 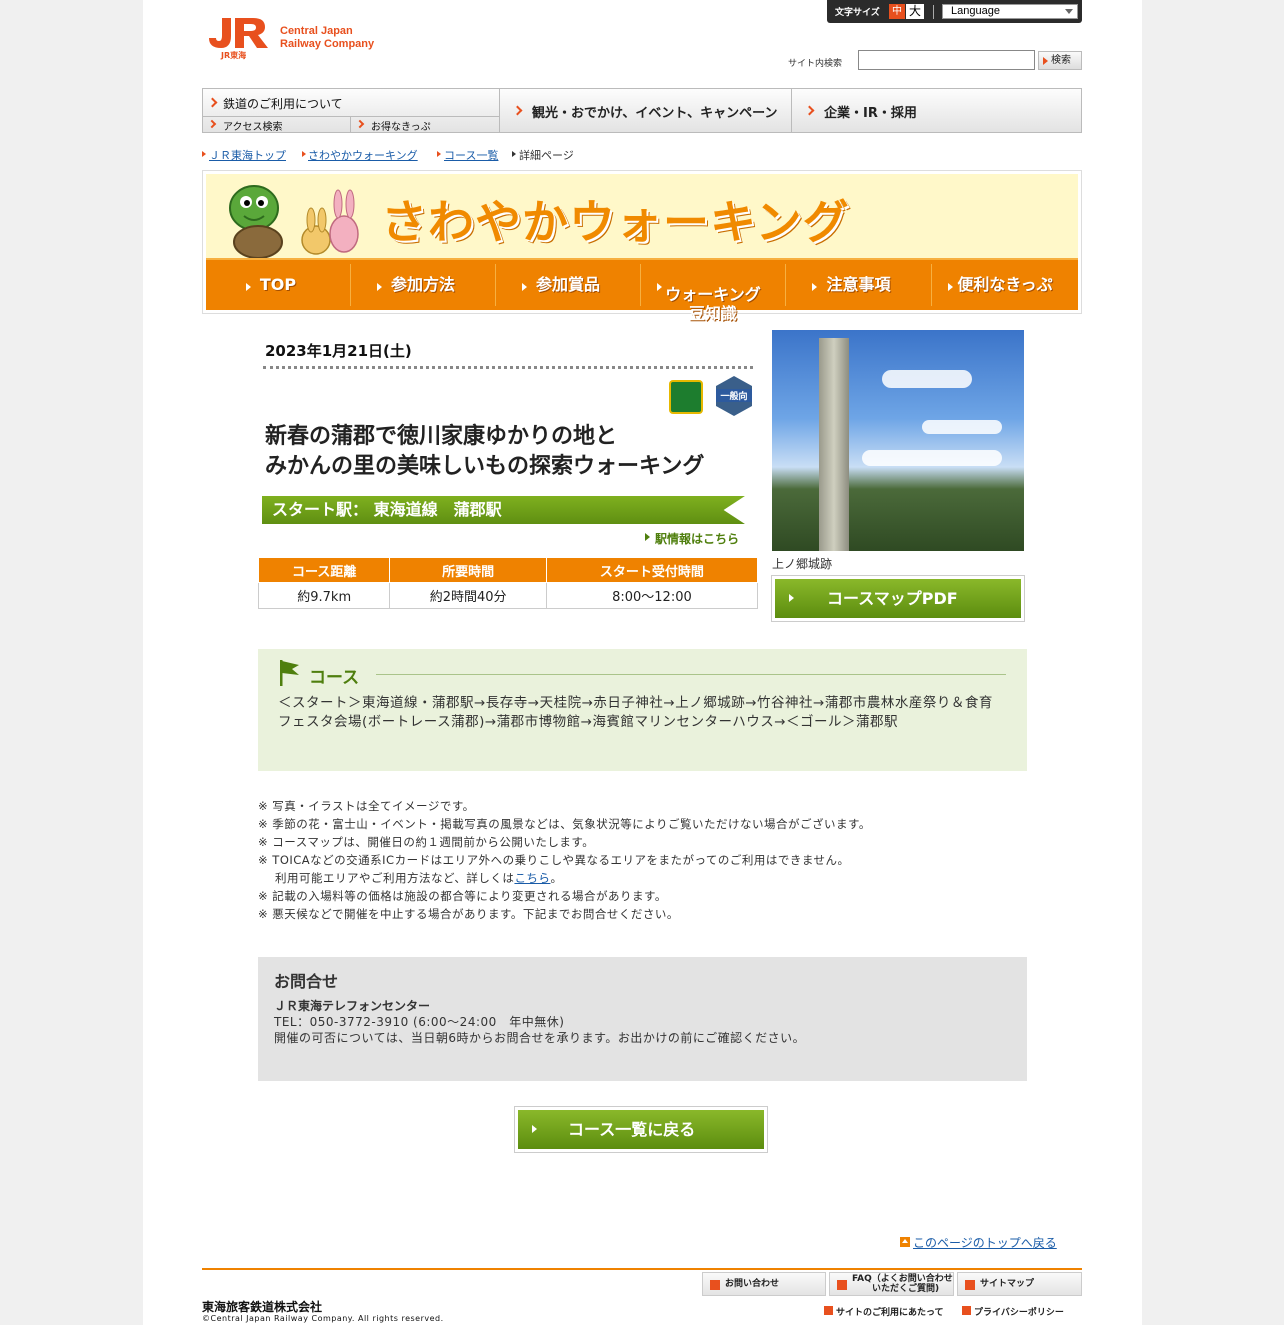 What do you see at coordinates (1019, 1284) in the screenshot?
I see `footer-sitemap-button: サイトマップ` at bounding box center [1019, 1284].